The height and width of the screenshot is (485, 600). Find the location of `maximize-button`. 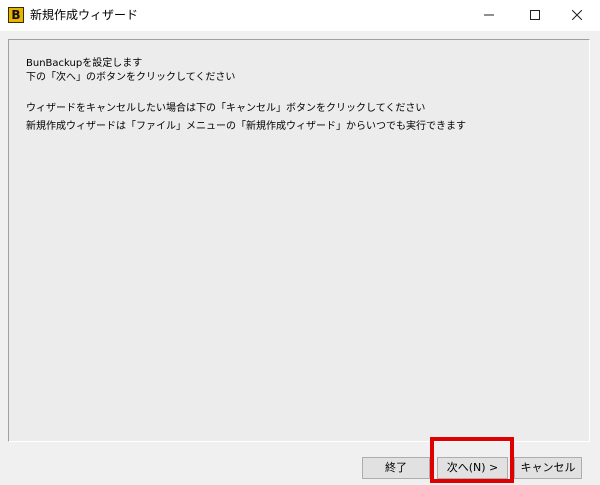

maximize-button is located at coordinates (535, 15).